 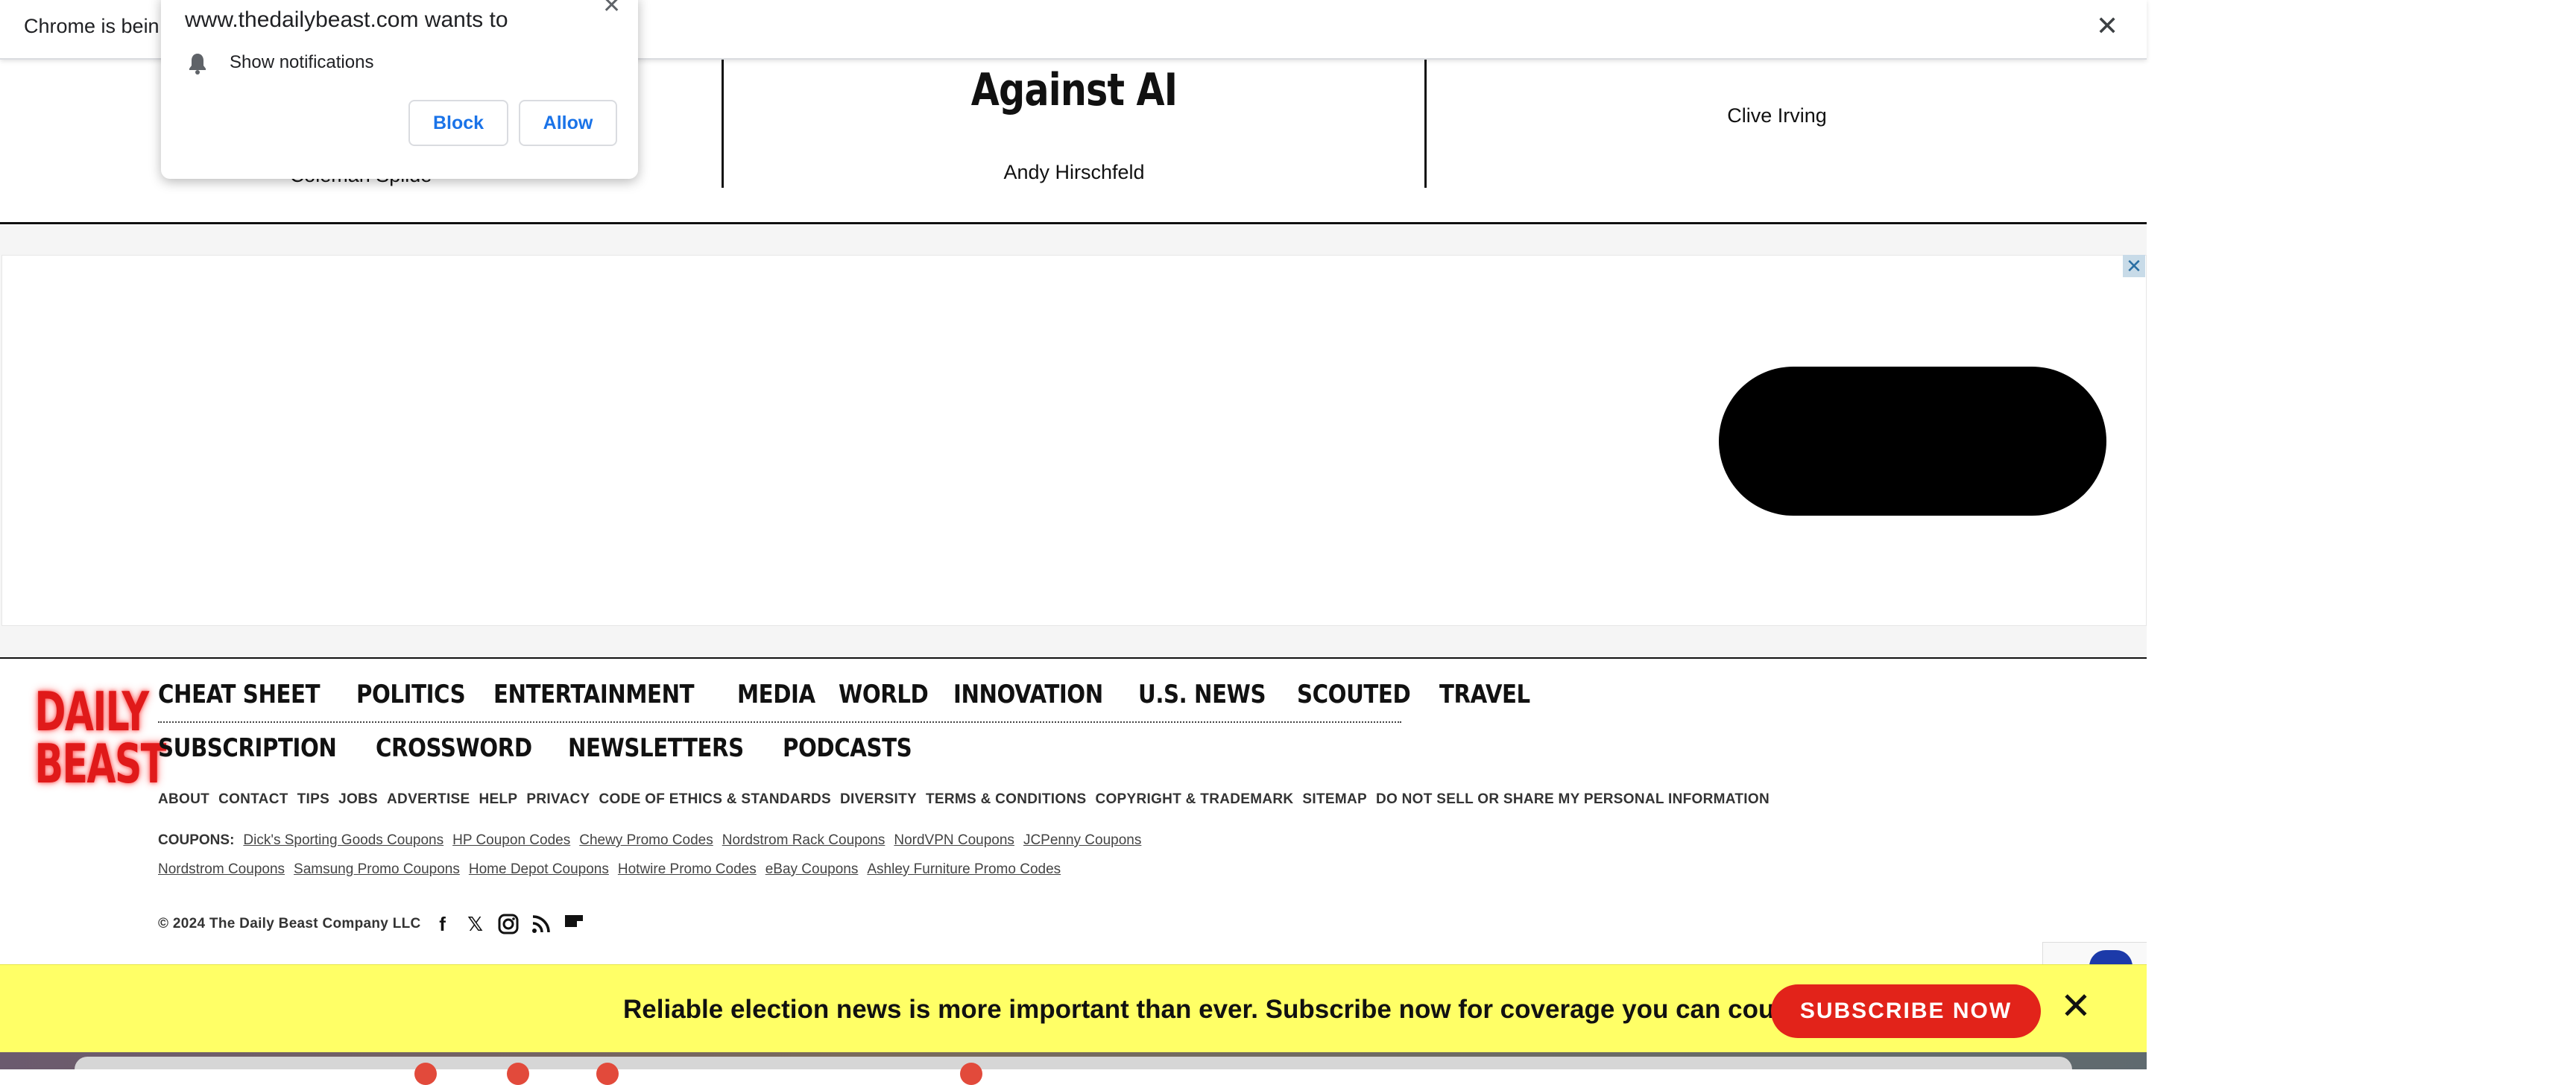 I want to click on logo-line-2: BEAST, so click(x=100, y=764).